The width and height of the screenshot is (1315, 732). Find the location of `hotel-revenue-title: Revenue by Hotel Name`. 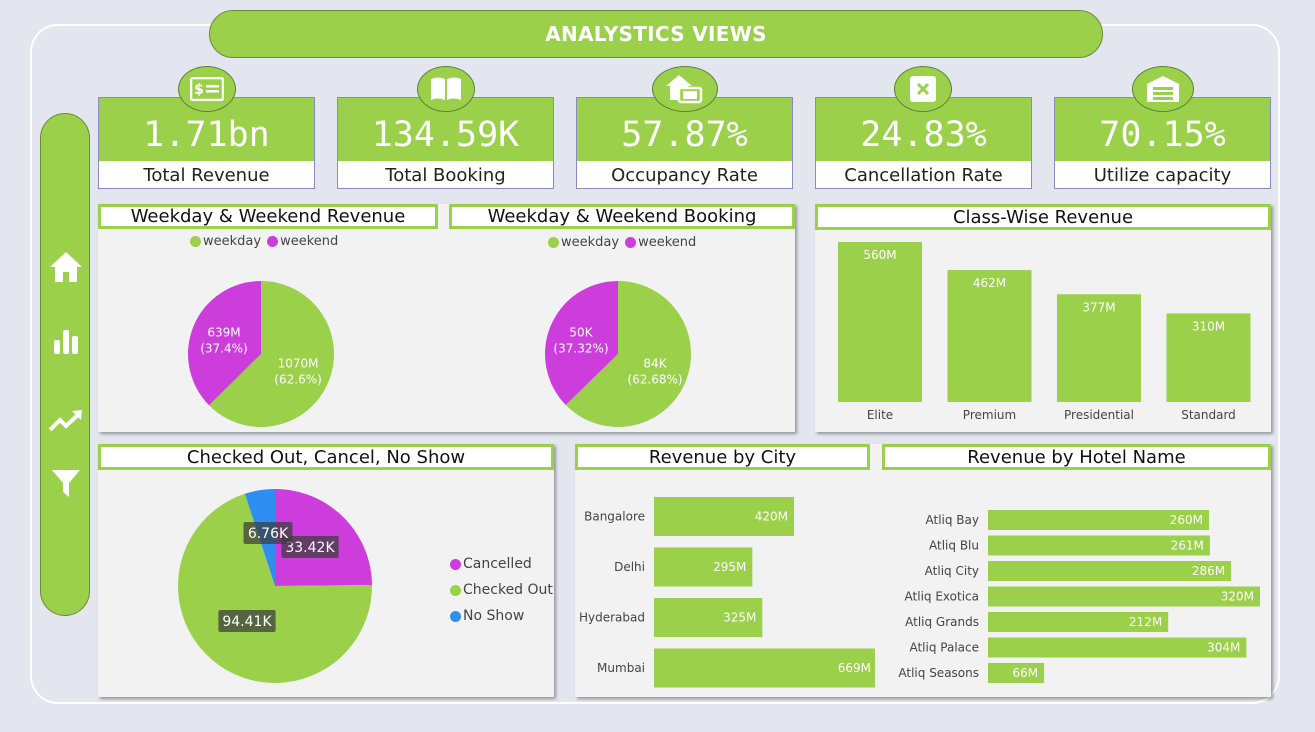

hotel-revenue-title: Revenue by Hotel Name is located at coordinates (1076, 457).